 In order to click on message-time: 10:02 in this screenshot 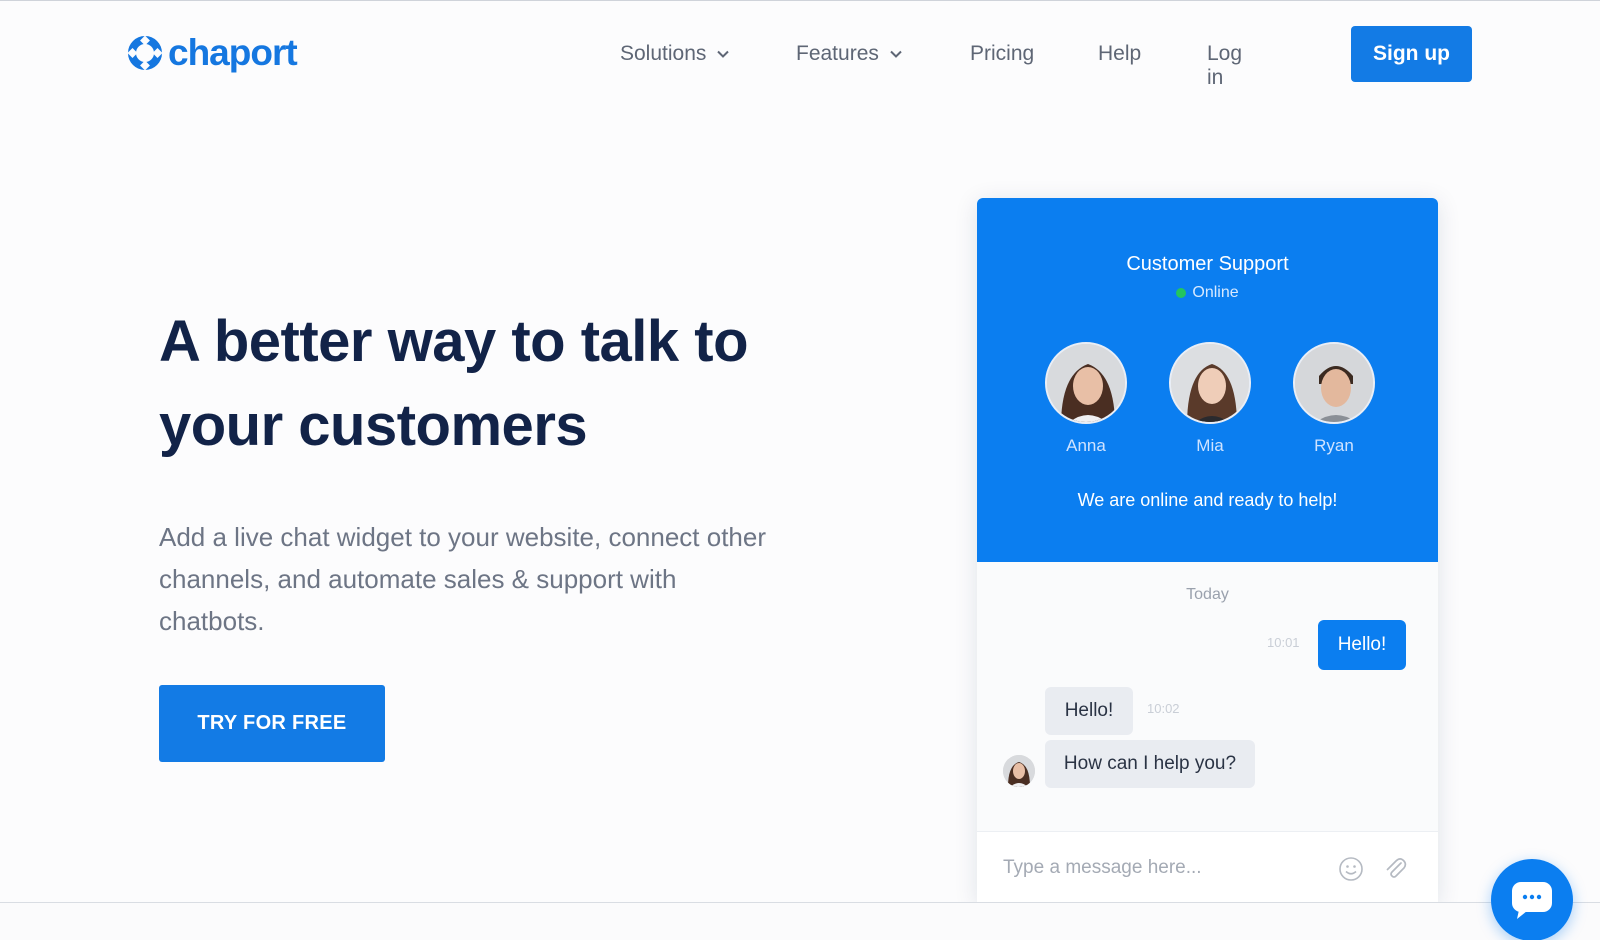, I will do `click(1163, 708)`.